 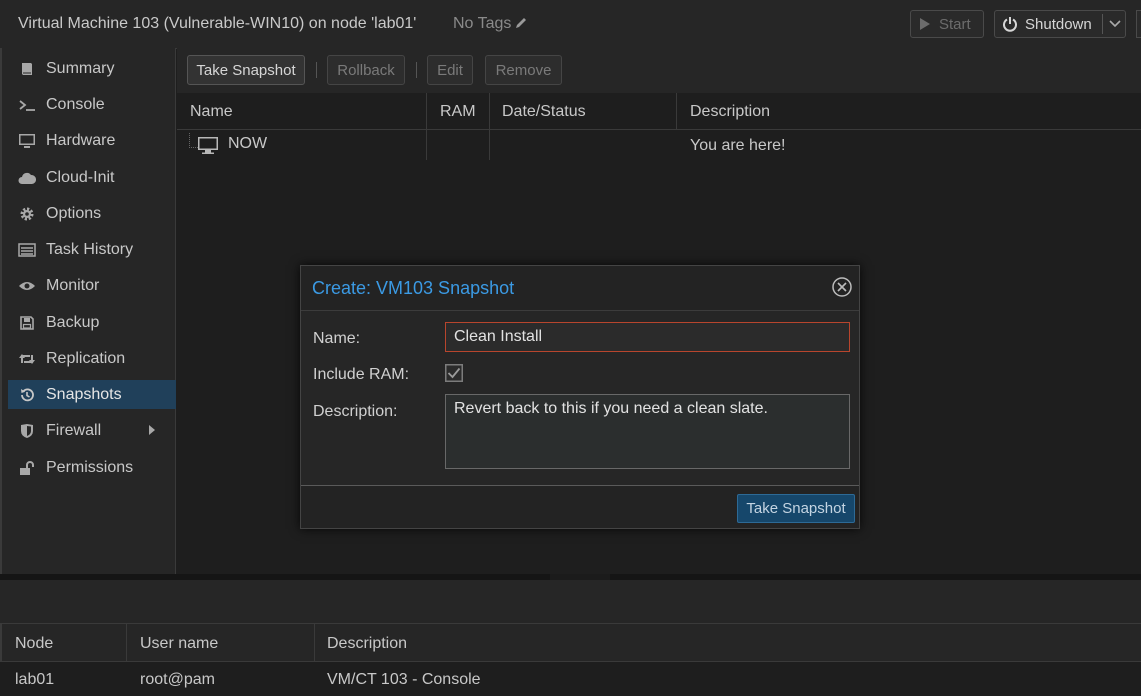 I want to click on task-log-header: Node User name Description, so click(x=570, y=643).